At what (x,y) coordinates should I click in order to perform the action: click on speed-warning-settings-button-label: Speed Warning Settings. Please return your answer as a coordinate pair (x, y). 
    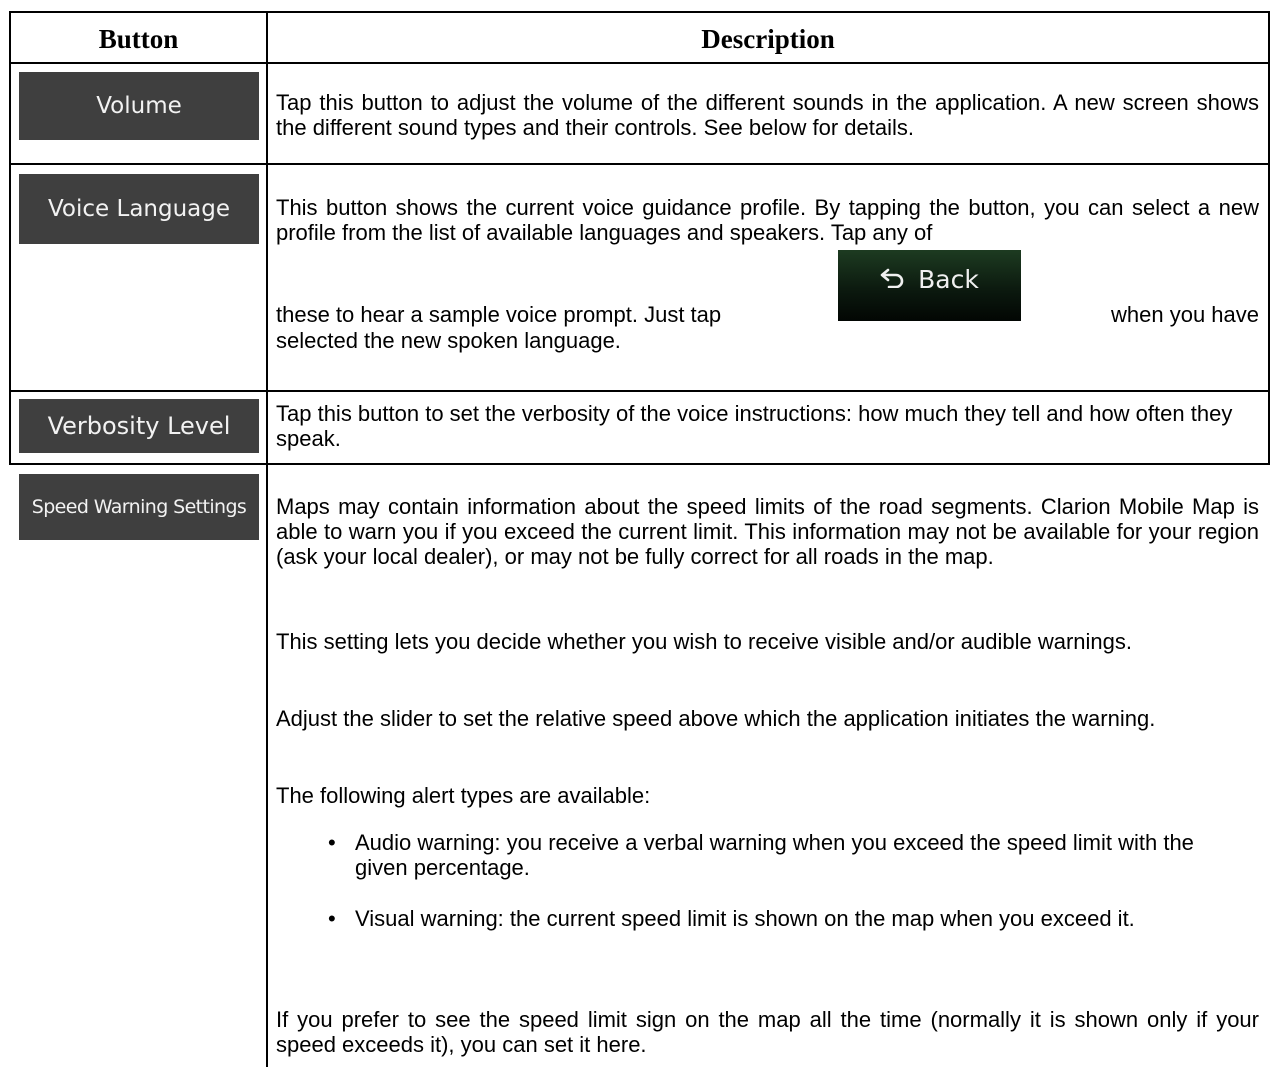
    Looking at the image, I should click on (139, 507).